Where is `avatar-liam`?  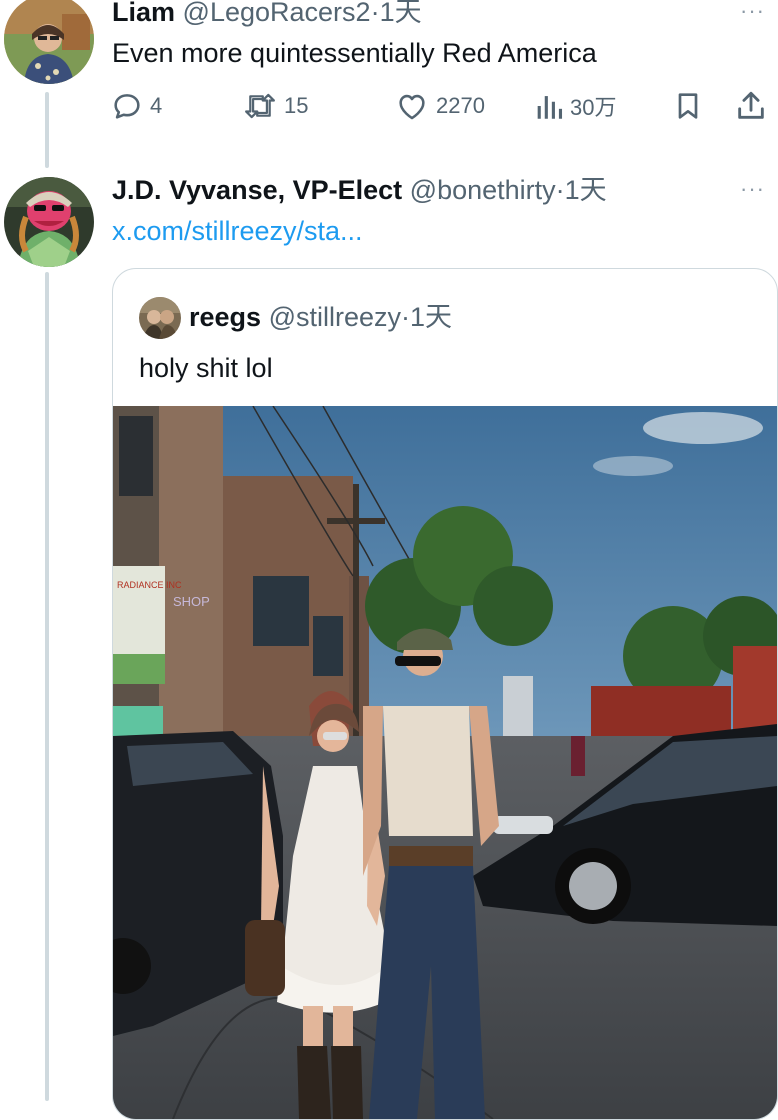 avatar-liam is located at coordinates (49, 42).